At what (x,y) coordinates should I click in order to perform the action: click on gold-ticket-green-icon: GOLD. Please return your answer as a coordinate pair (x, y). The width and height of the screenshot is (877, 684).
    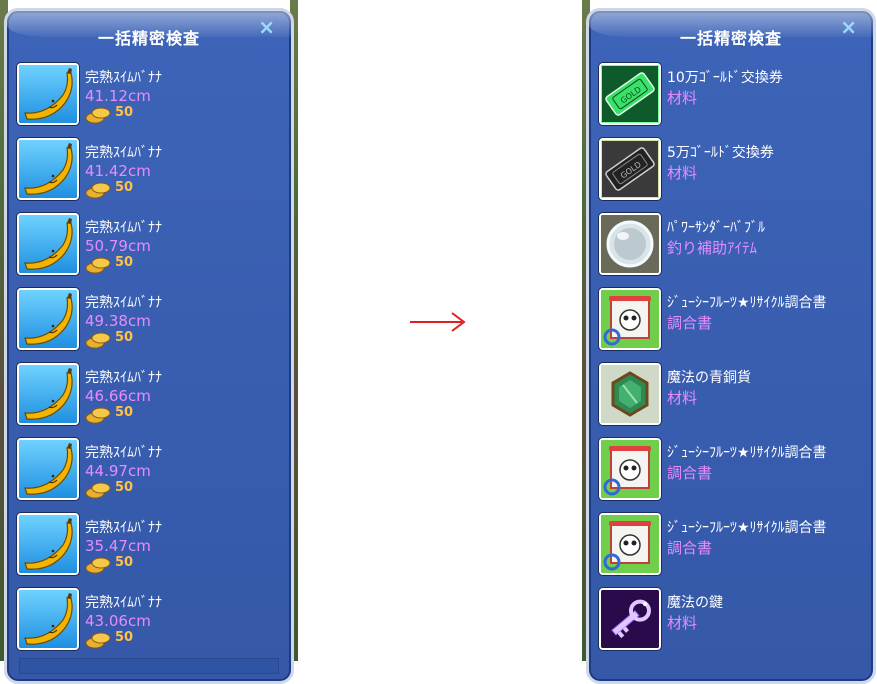
    Looking at the image, I should click on (630, 94).